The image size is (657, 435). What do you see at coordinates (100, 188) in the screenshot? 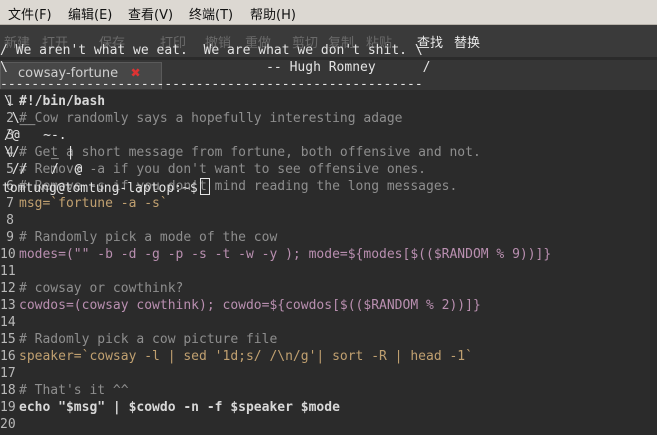
I see `terminal-prompt: tomtung@tomtung-laptop:~$` at bounding box center [100, 188].